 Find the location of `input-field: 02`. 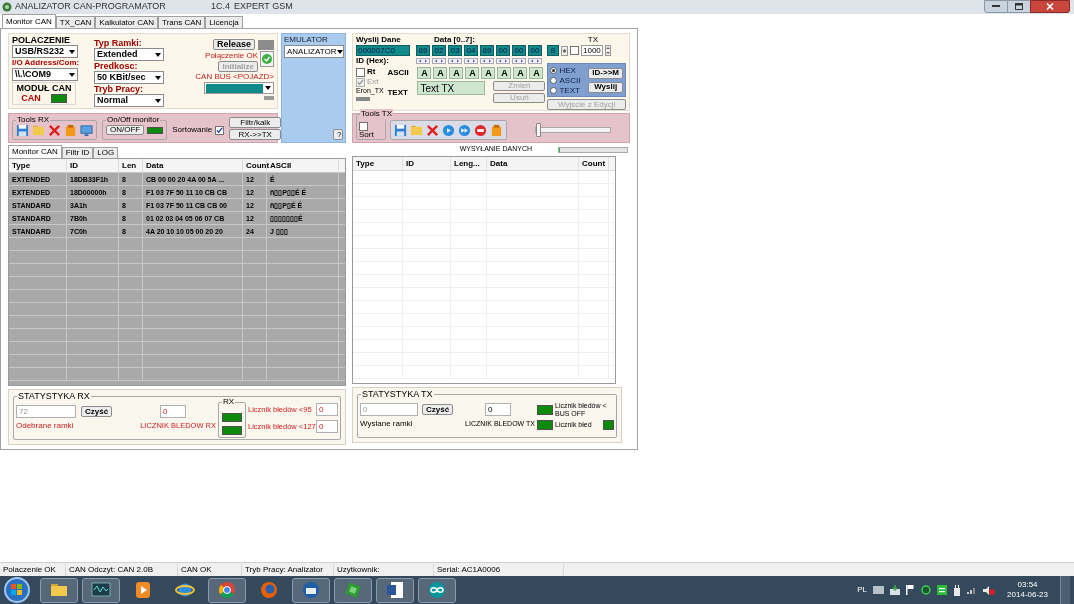

input-field: 02 is located at coordinates (439, 50).